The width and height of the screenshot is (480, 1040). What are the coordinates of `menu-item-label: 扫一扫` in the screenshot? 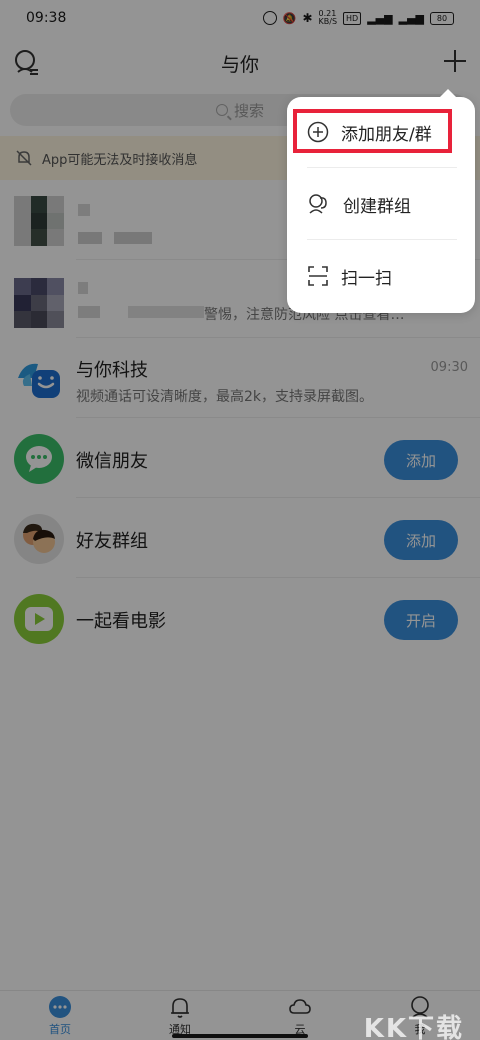 It's located at (366, 278).